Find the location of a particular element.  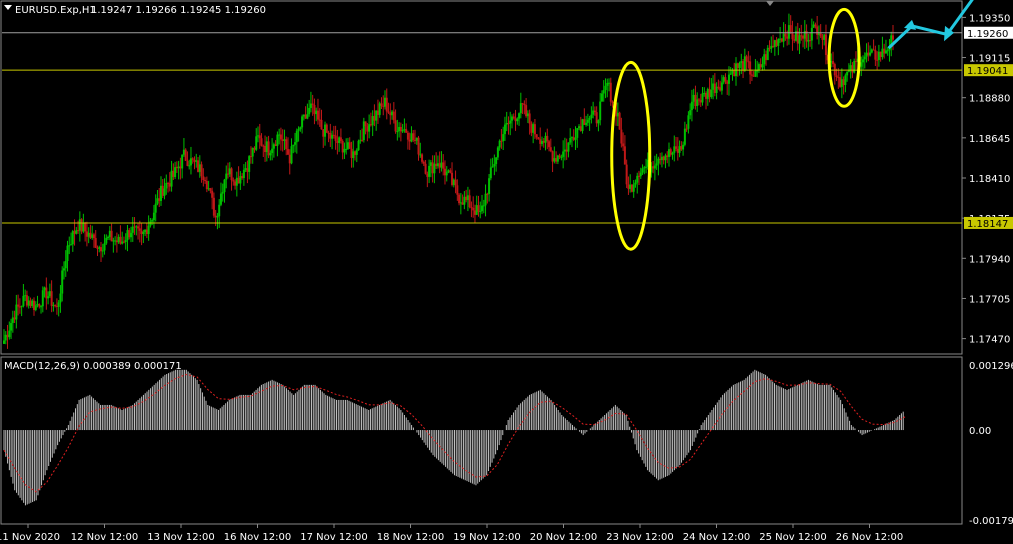

x-tick-label: 25 Nov 12:00 is located at coordinates (792, 537).